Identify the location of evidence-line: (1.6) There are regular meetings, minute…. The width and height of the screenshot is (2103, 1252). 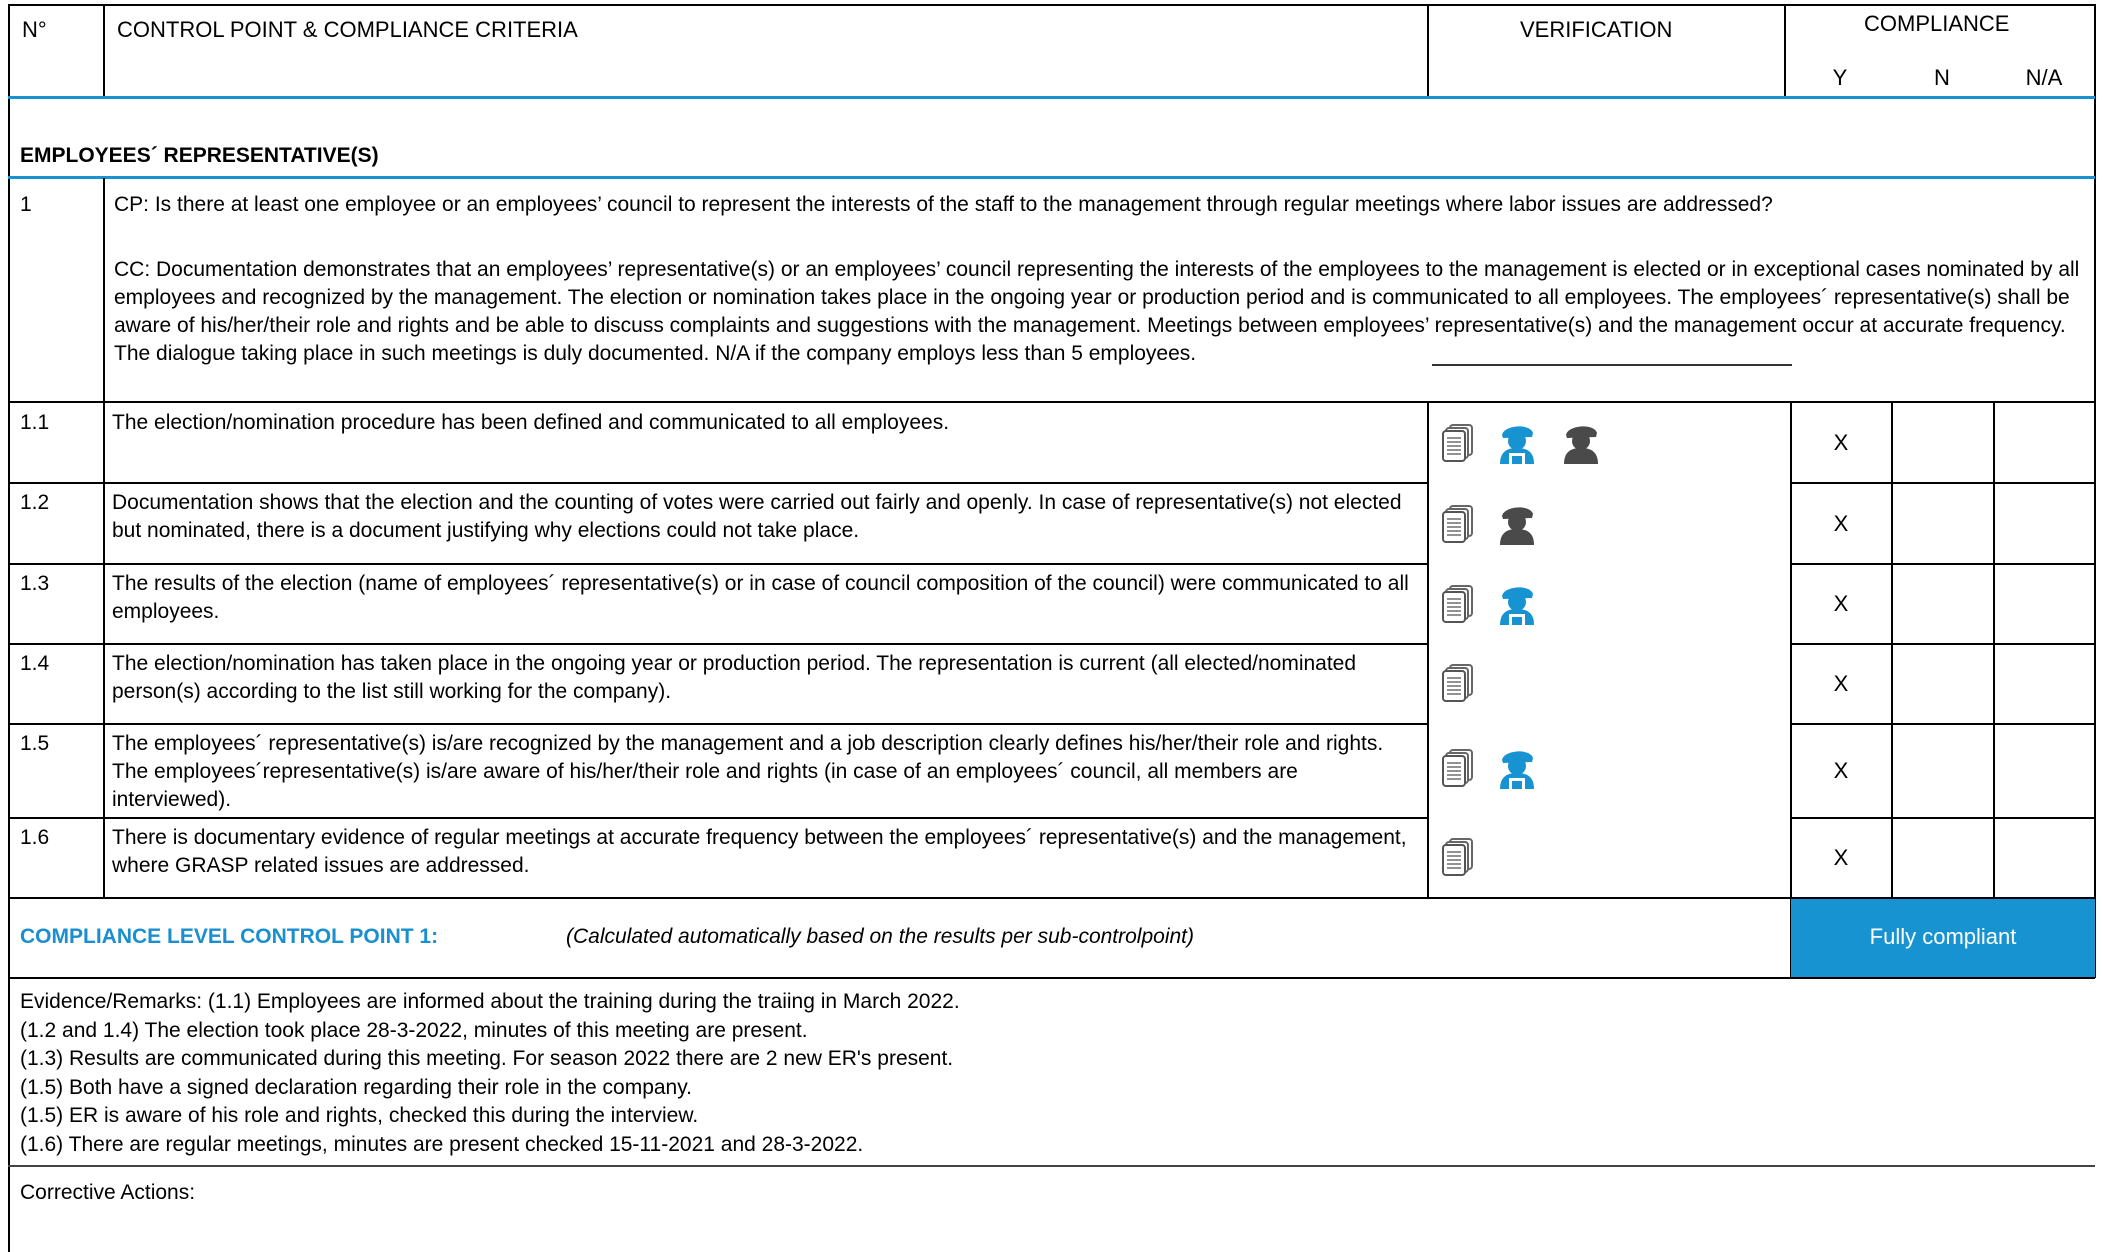
(442, 1144).